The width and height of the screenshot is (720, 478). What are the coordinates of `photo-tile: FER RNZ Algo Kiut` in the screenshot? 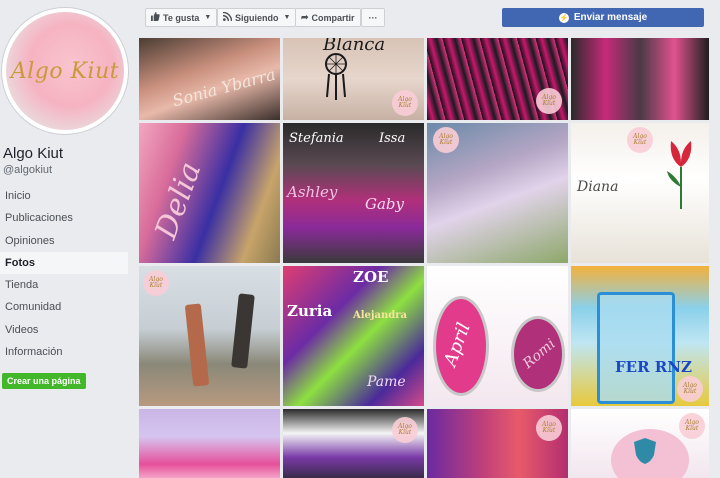 It's located at (640, 336).